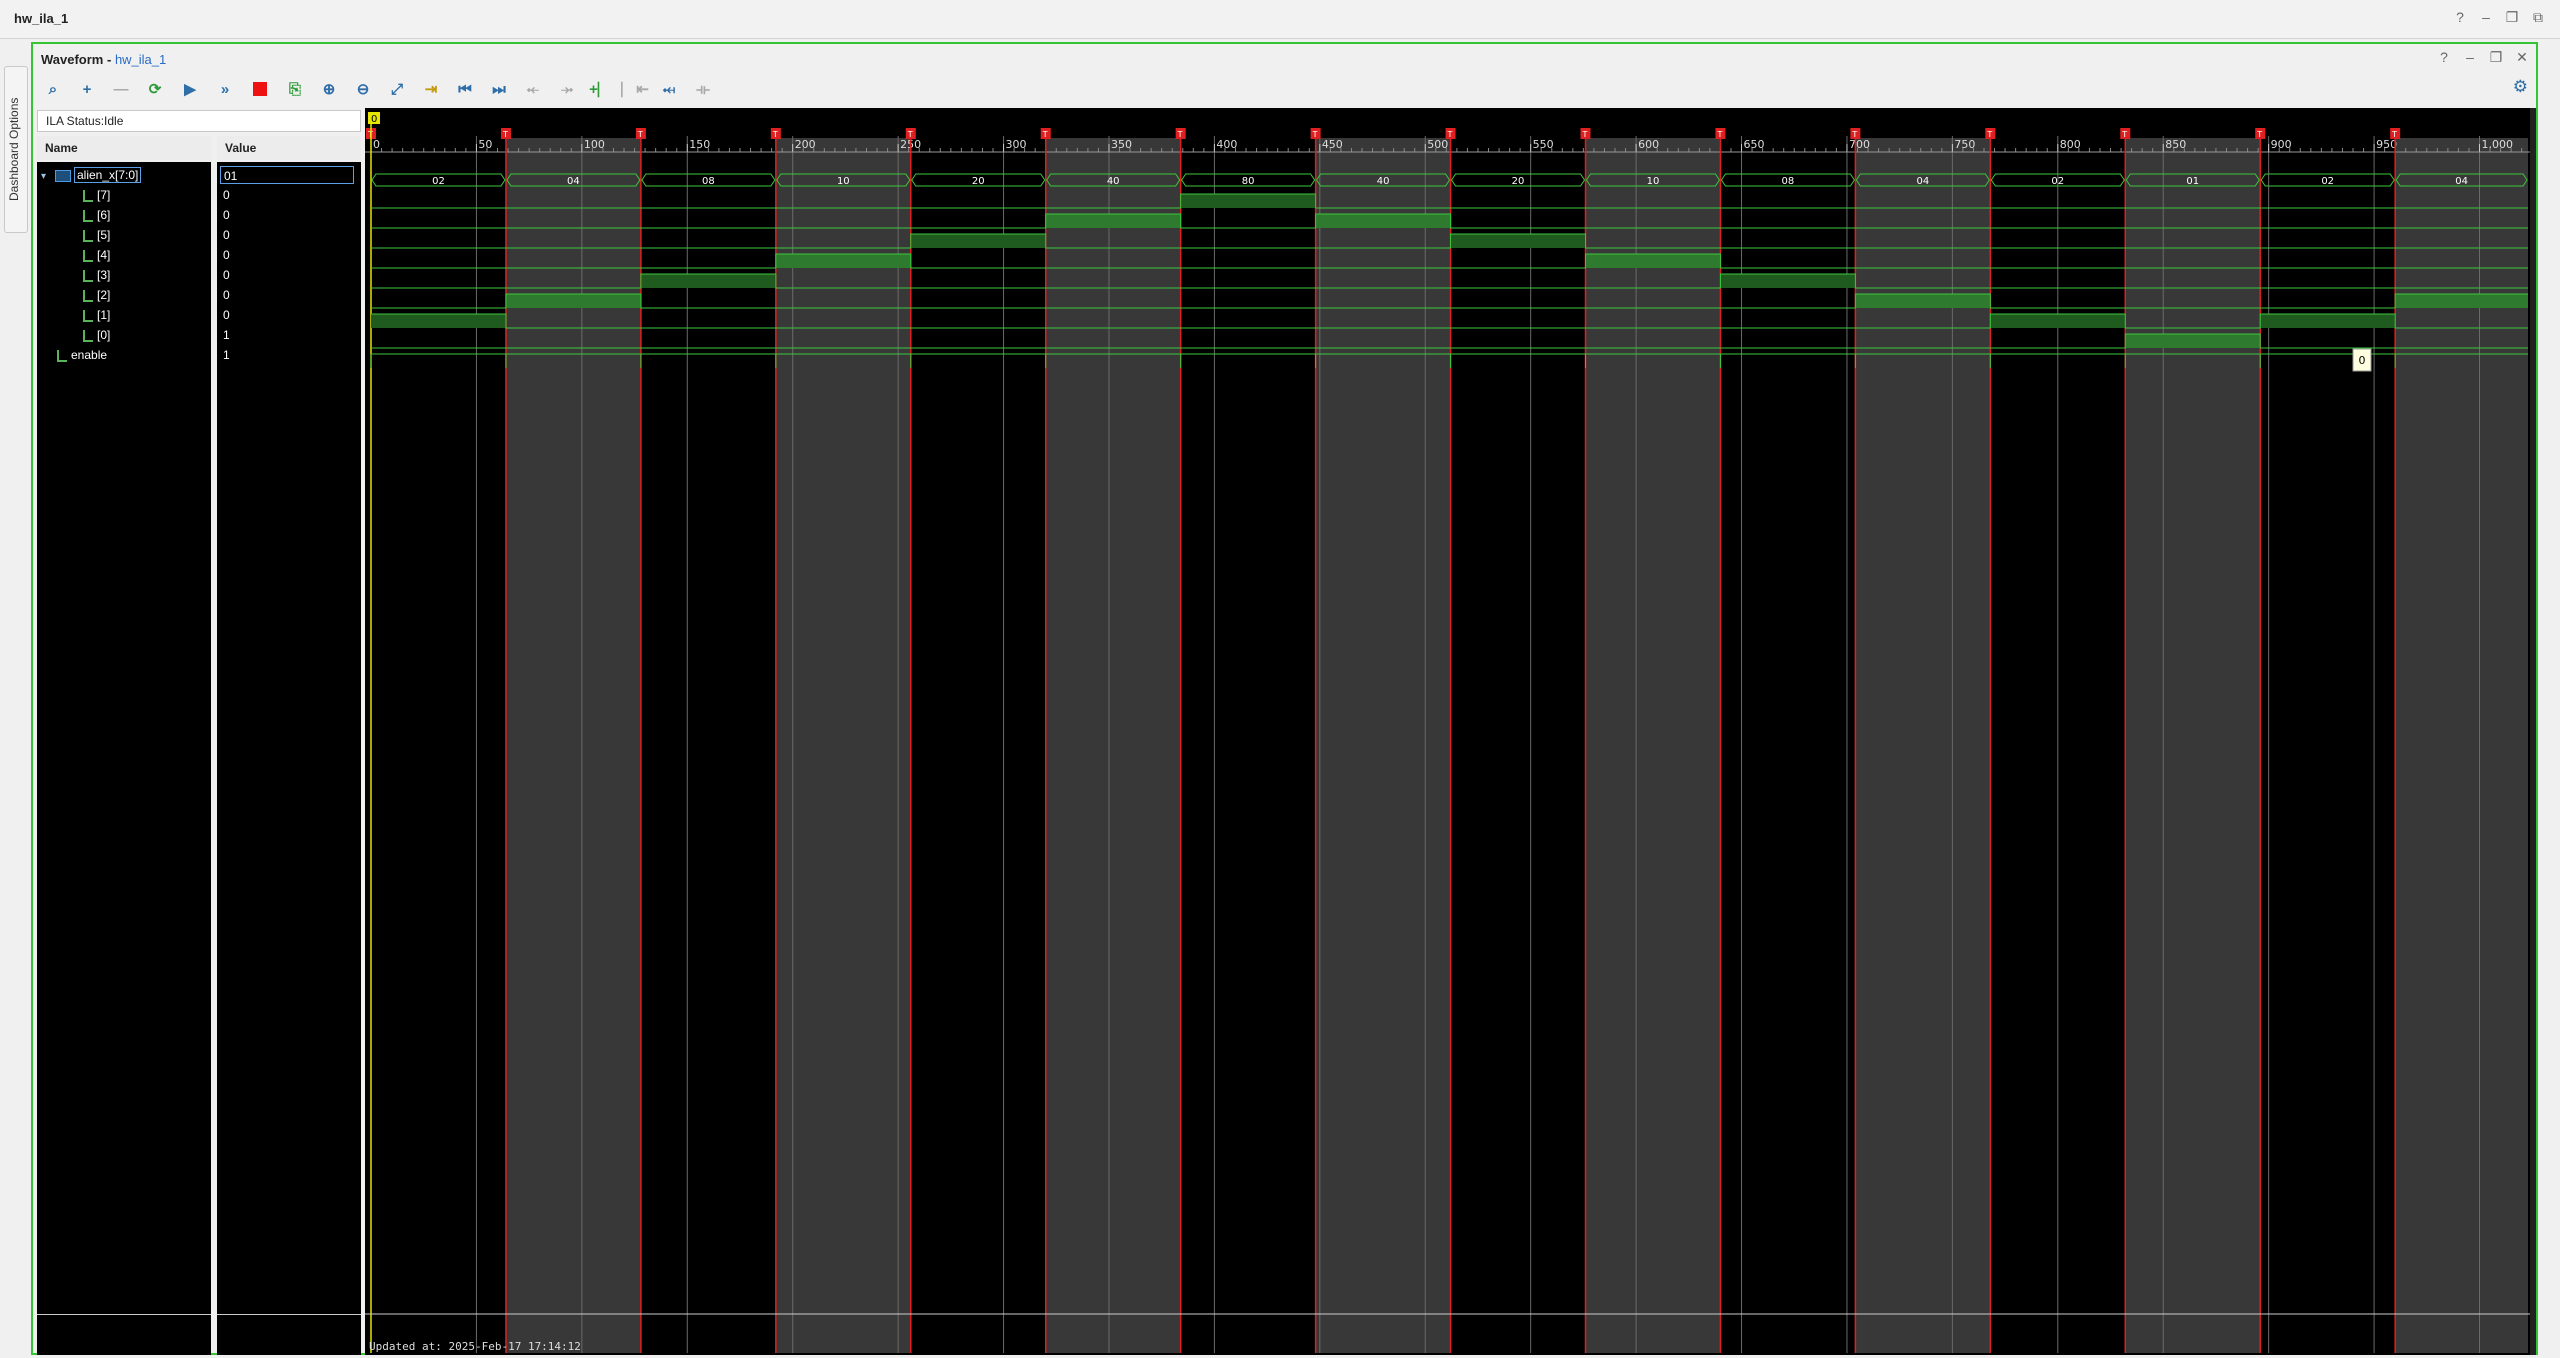  What do you see at coordinates (376, 144) in the screenshot?
I see `x-tick-label: 0` at bounding box center [376, 144].